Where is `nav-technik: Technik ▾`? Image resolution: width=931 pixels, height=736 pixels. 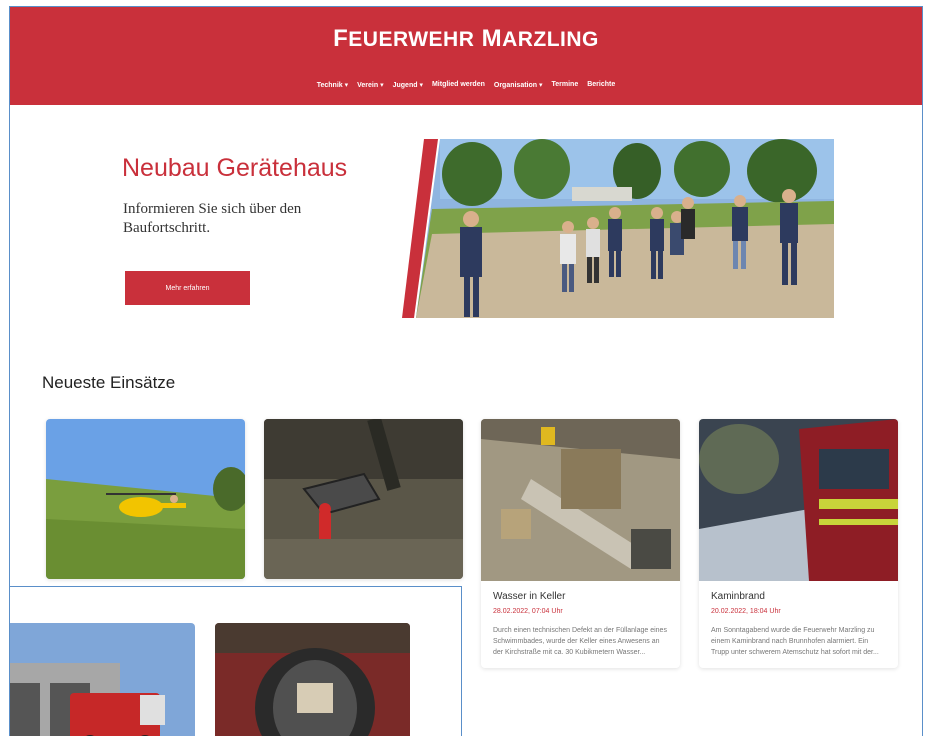 nav-technik: Technik ▾ is located at coordinates (332, 85).